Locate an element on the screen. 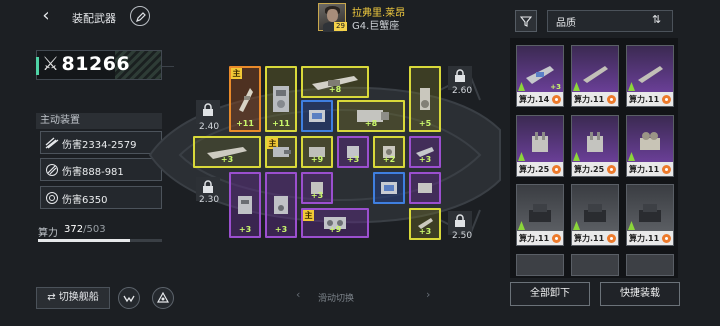 The width and height of the screenshot is (720, 326). skill-text: 伤害888-981 is located at coordinates (93, 172).